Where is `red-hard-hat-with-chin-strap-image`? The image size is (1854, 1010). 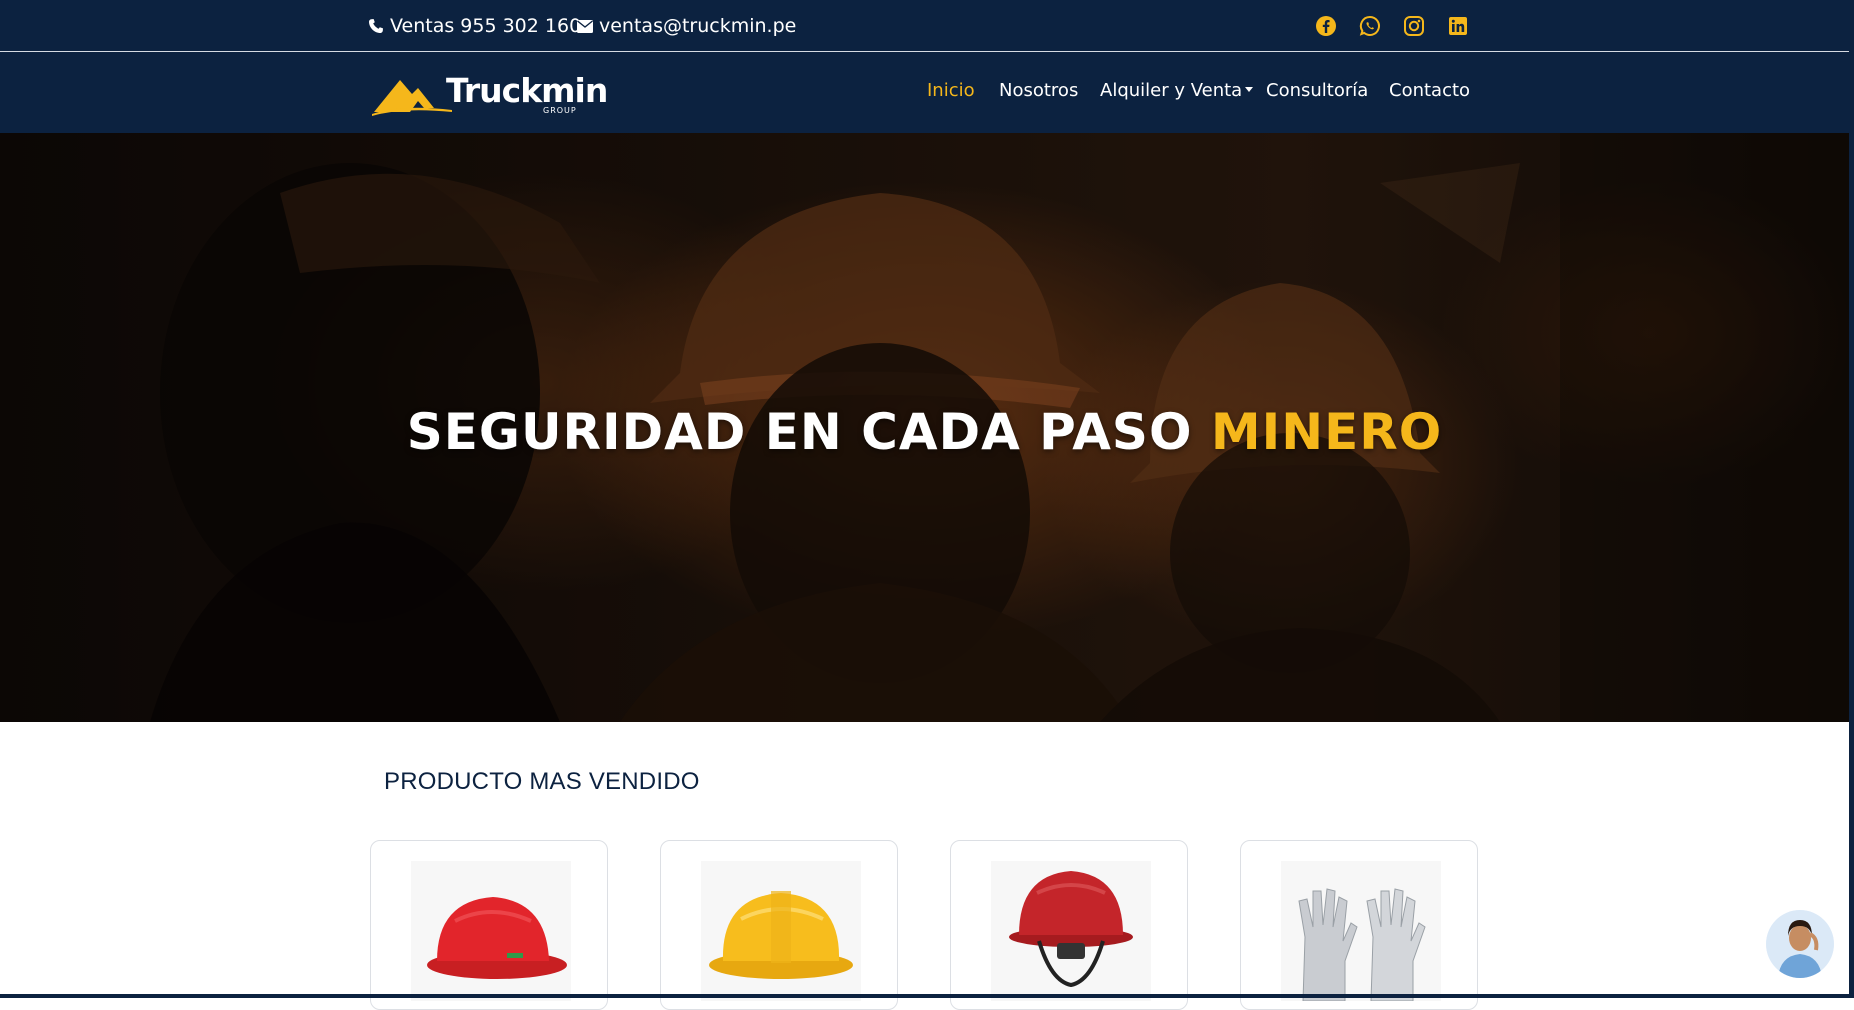
red-hard-hat-with-chin-strap-image is located at coordinates (1071, 931).